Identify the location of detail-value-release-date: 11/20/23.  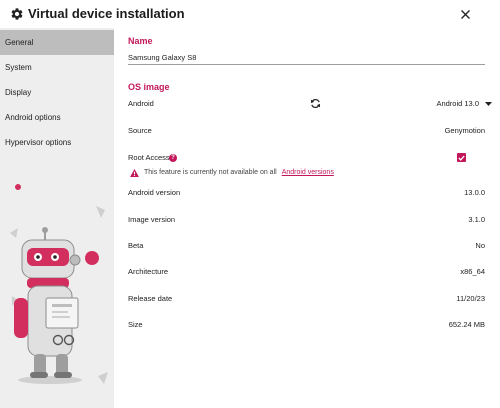
(470, 298).